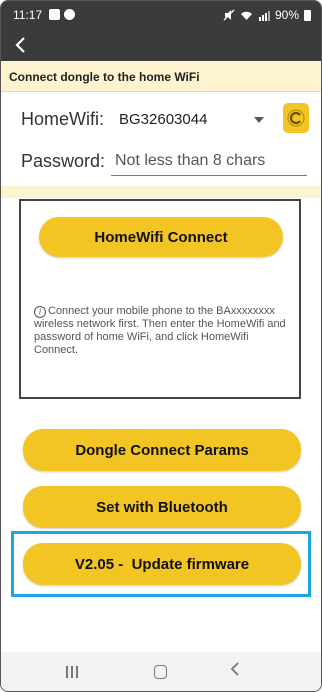 The height and width of the screenshot is (692, 322). I want to click on password-field, so click(209, 161).